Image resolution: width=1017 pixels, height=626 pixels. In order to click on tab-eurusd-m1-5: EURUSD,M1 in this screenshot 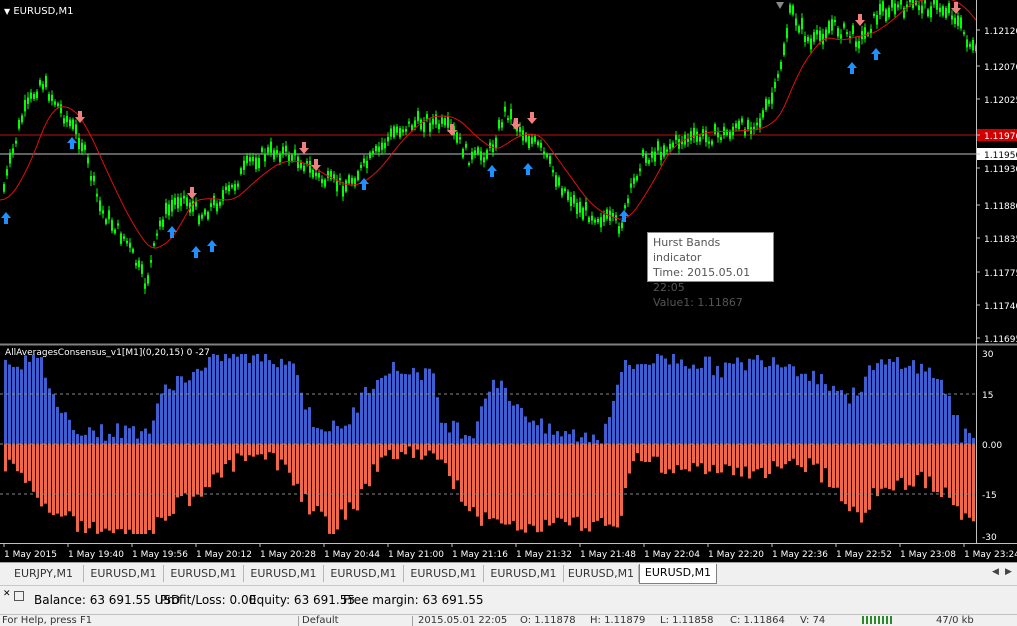, I will do `click(444, 573)`.